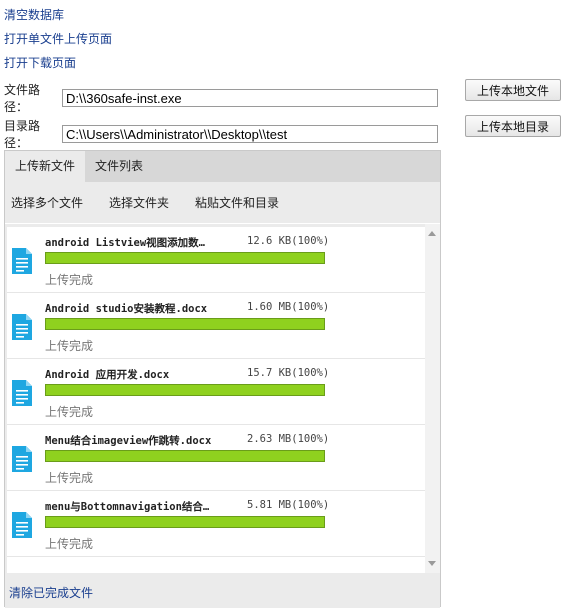 This screenshot has width=564, height=608. I want to click on file-path-row: 文件路径：, so click(221, 98).